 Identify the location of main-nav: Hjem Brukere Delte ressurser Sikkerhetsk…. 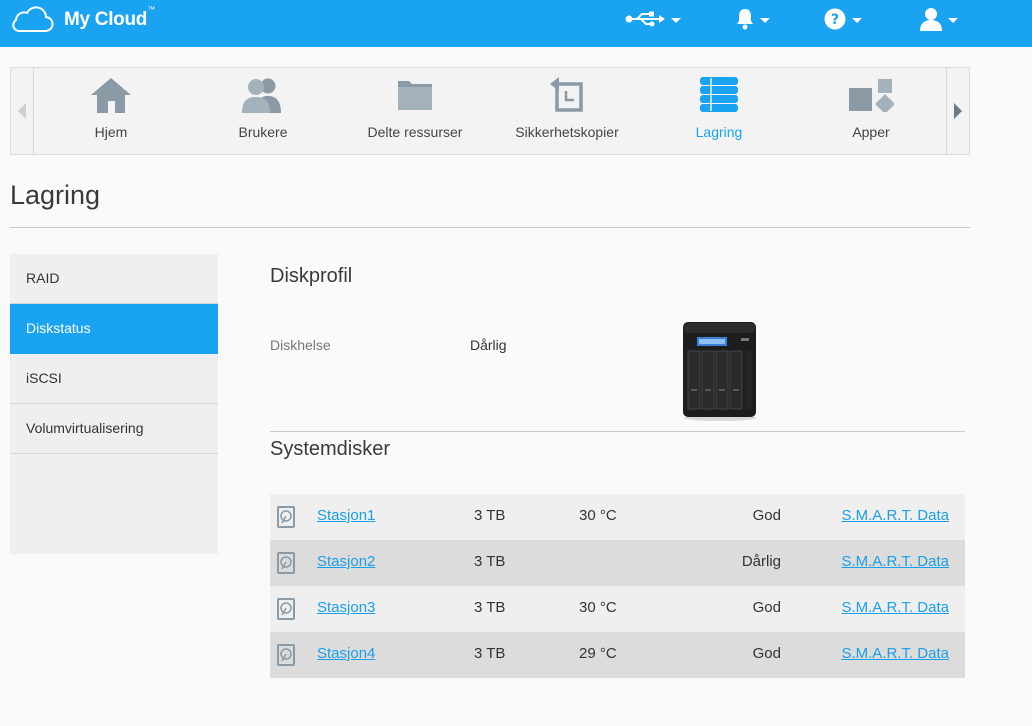
(490, 111).